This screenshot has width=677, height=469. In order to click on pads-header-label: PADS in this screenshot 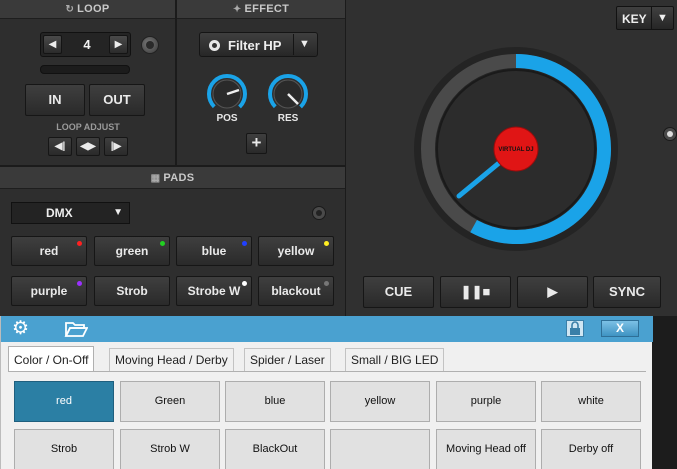, I will do `click(179, 178)`.